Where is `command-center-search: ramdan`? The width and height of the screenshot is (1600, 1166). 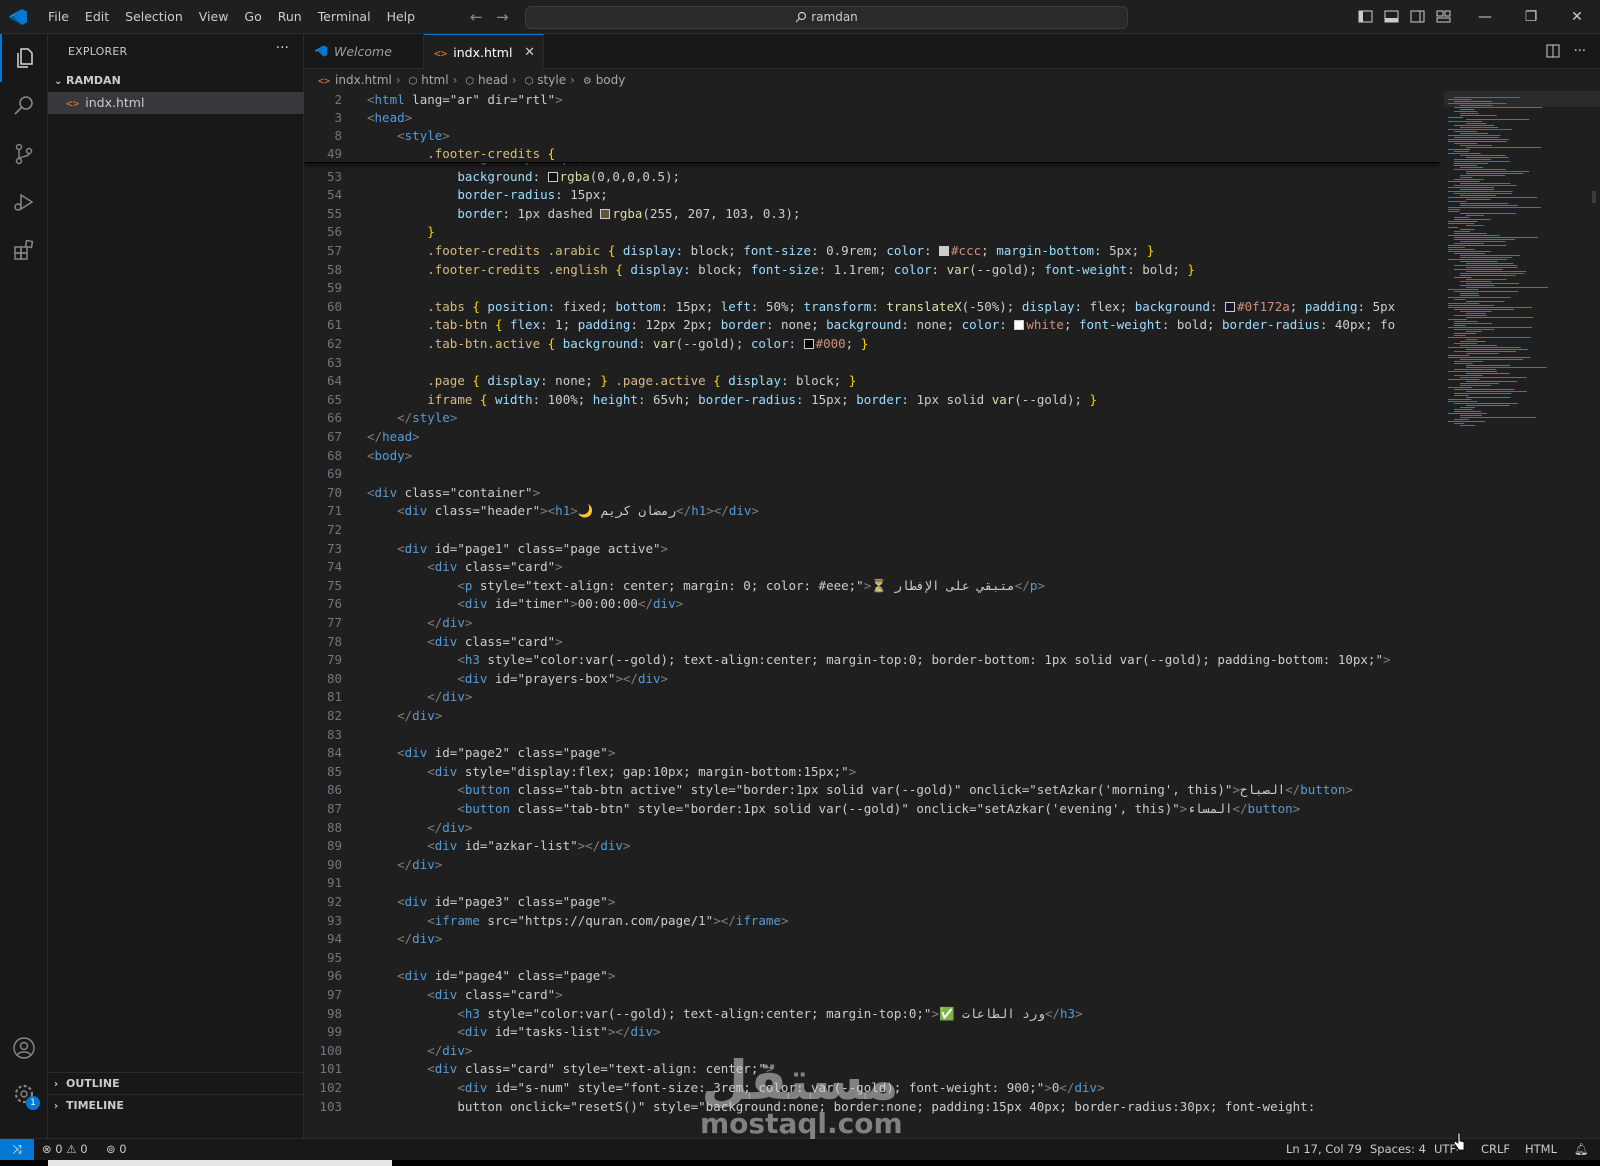 command-center-search: ramdan is located at coordinates (826, 17).